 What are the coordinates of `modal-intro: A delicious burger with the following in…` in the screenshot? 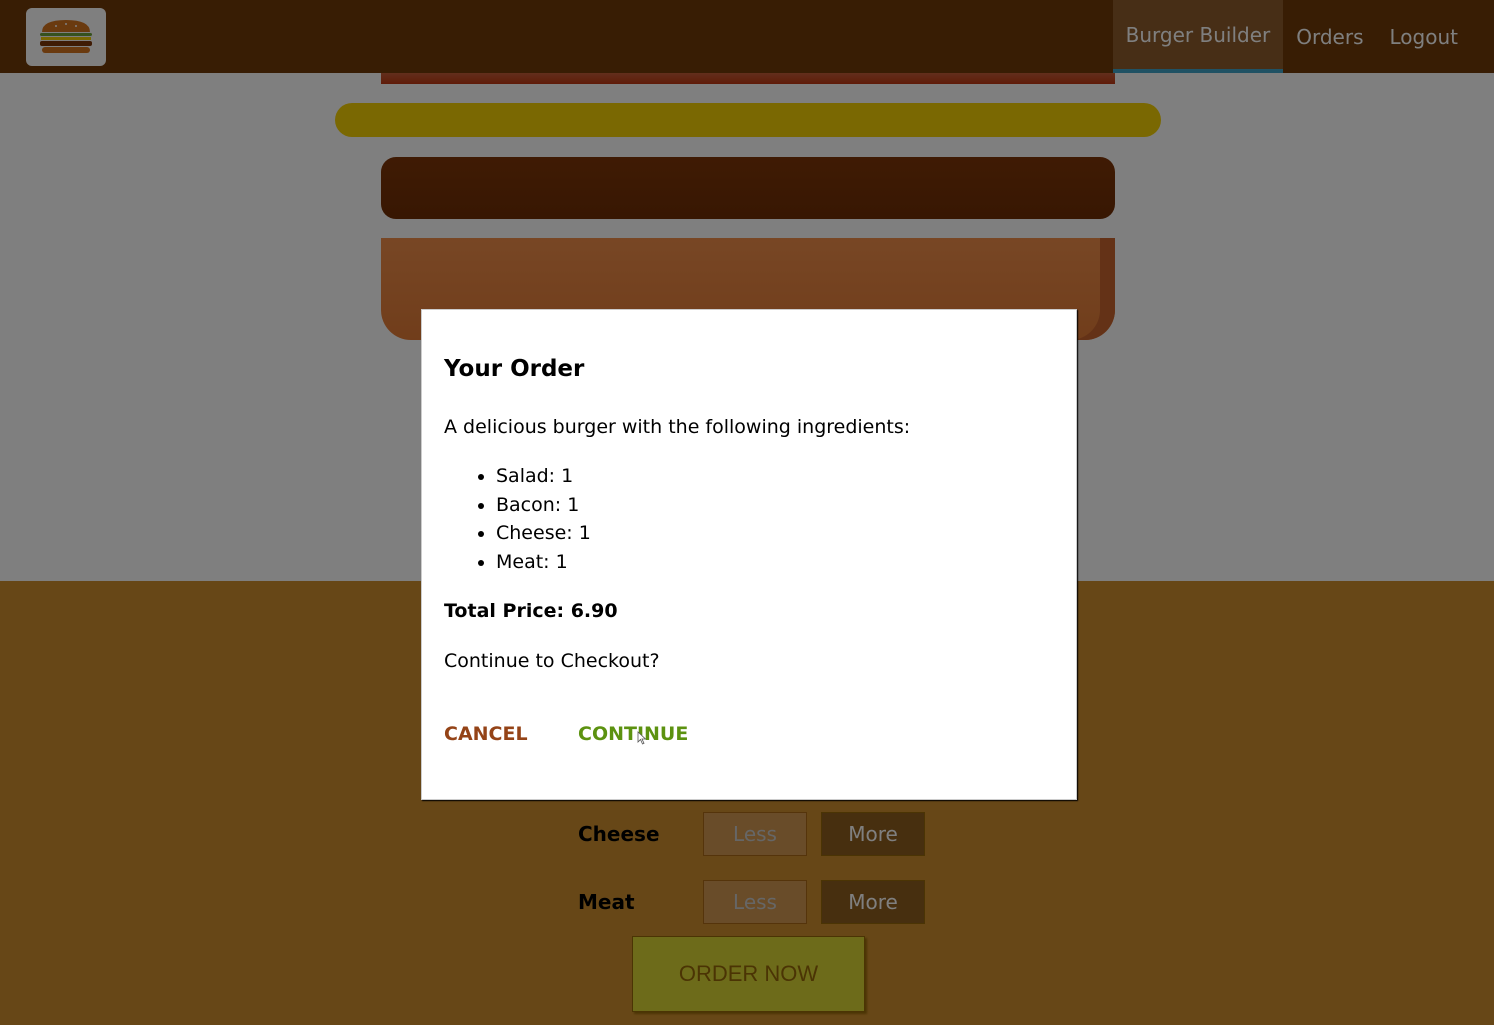 It's located at (677, 427).